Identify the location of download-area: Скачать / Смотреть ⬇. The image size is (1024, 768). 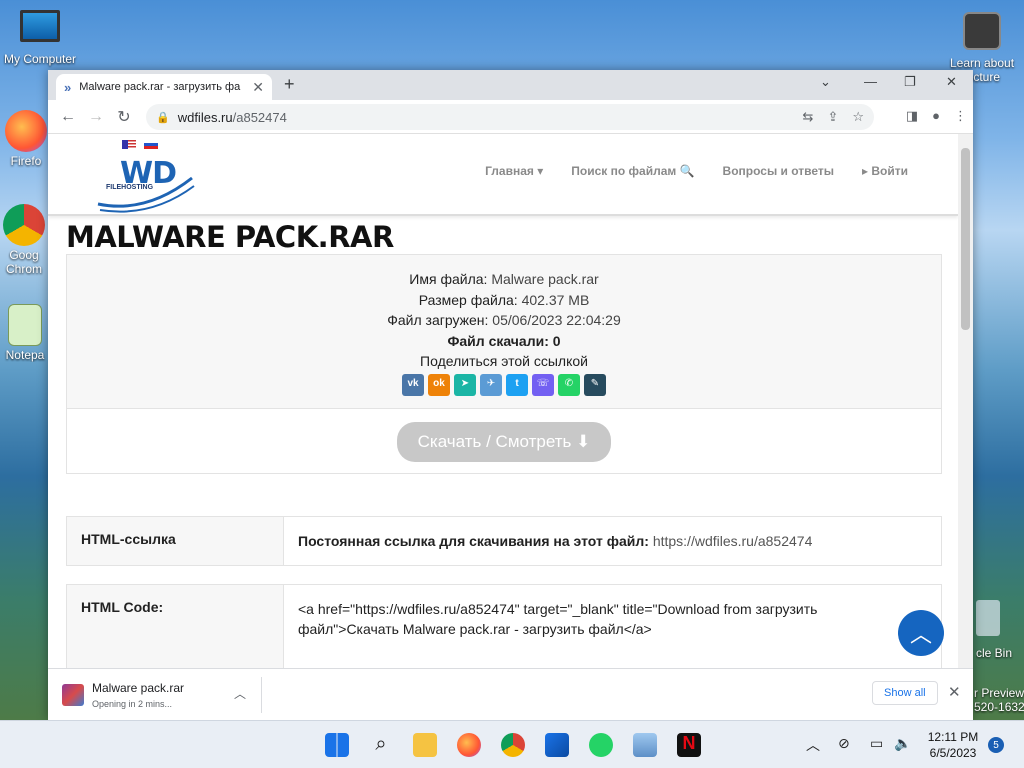
(504, 442).